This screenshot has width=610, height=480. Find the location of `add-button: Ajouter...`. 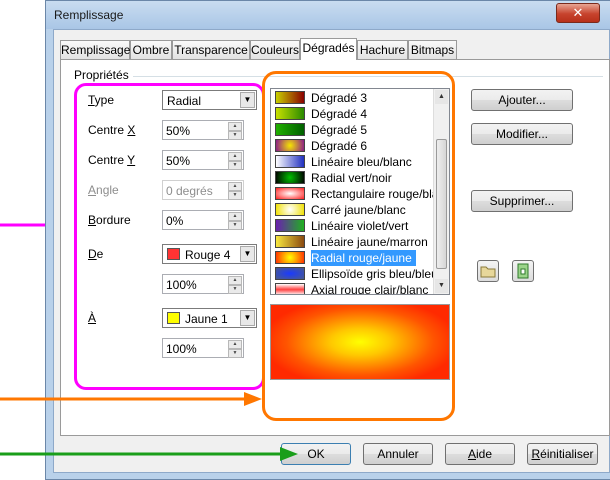

add-button: Ajouter... is located at coordinates (522, 100).